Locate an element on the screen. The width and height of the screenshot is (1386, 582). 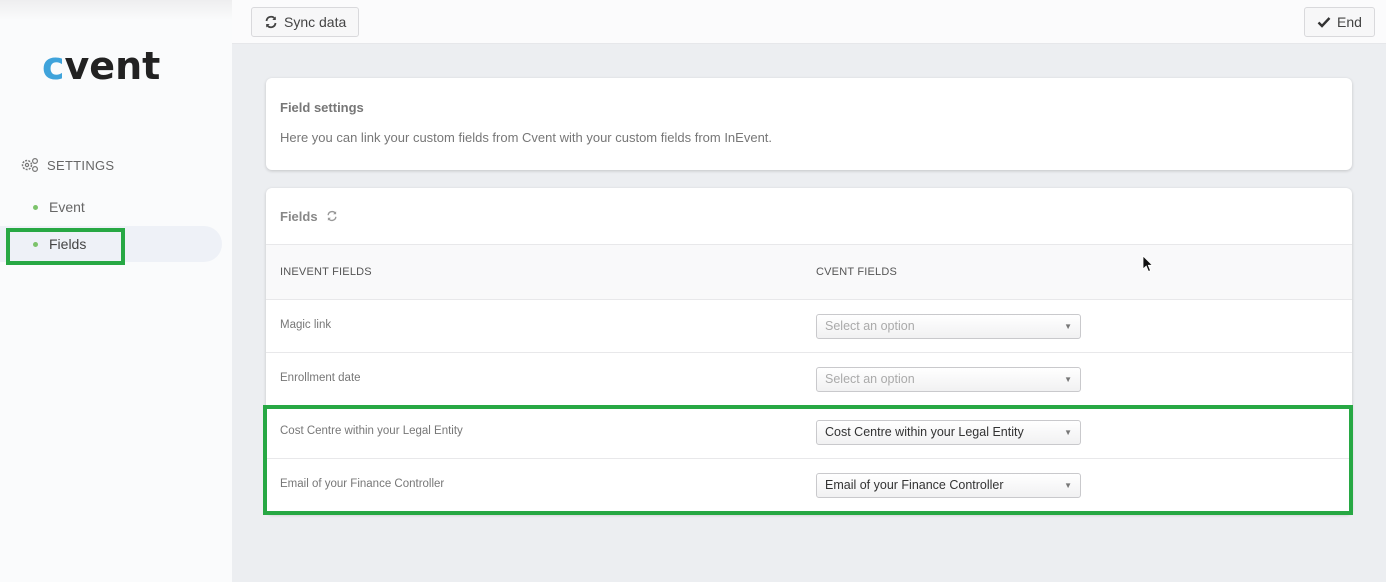
top-toolbar: Sync data End is located at coordinates (809, 22).